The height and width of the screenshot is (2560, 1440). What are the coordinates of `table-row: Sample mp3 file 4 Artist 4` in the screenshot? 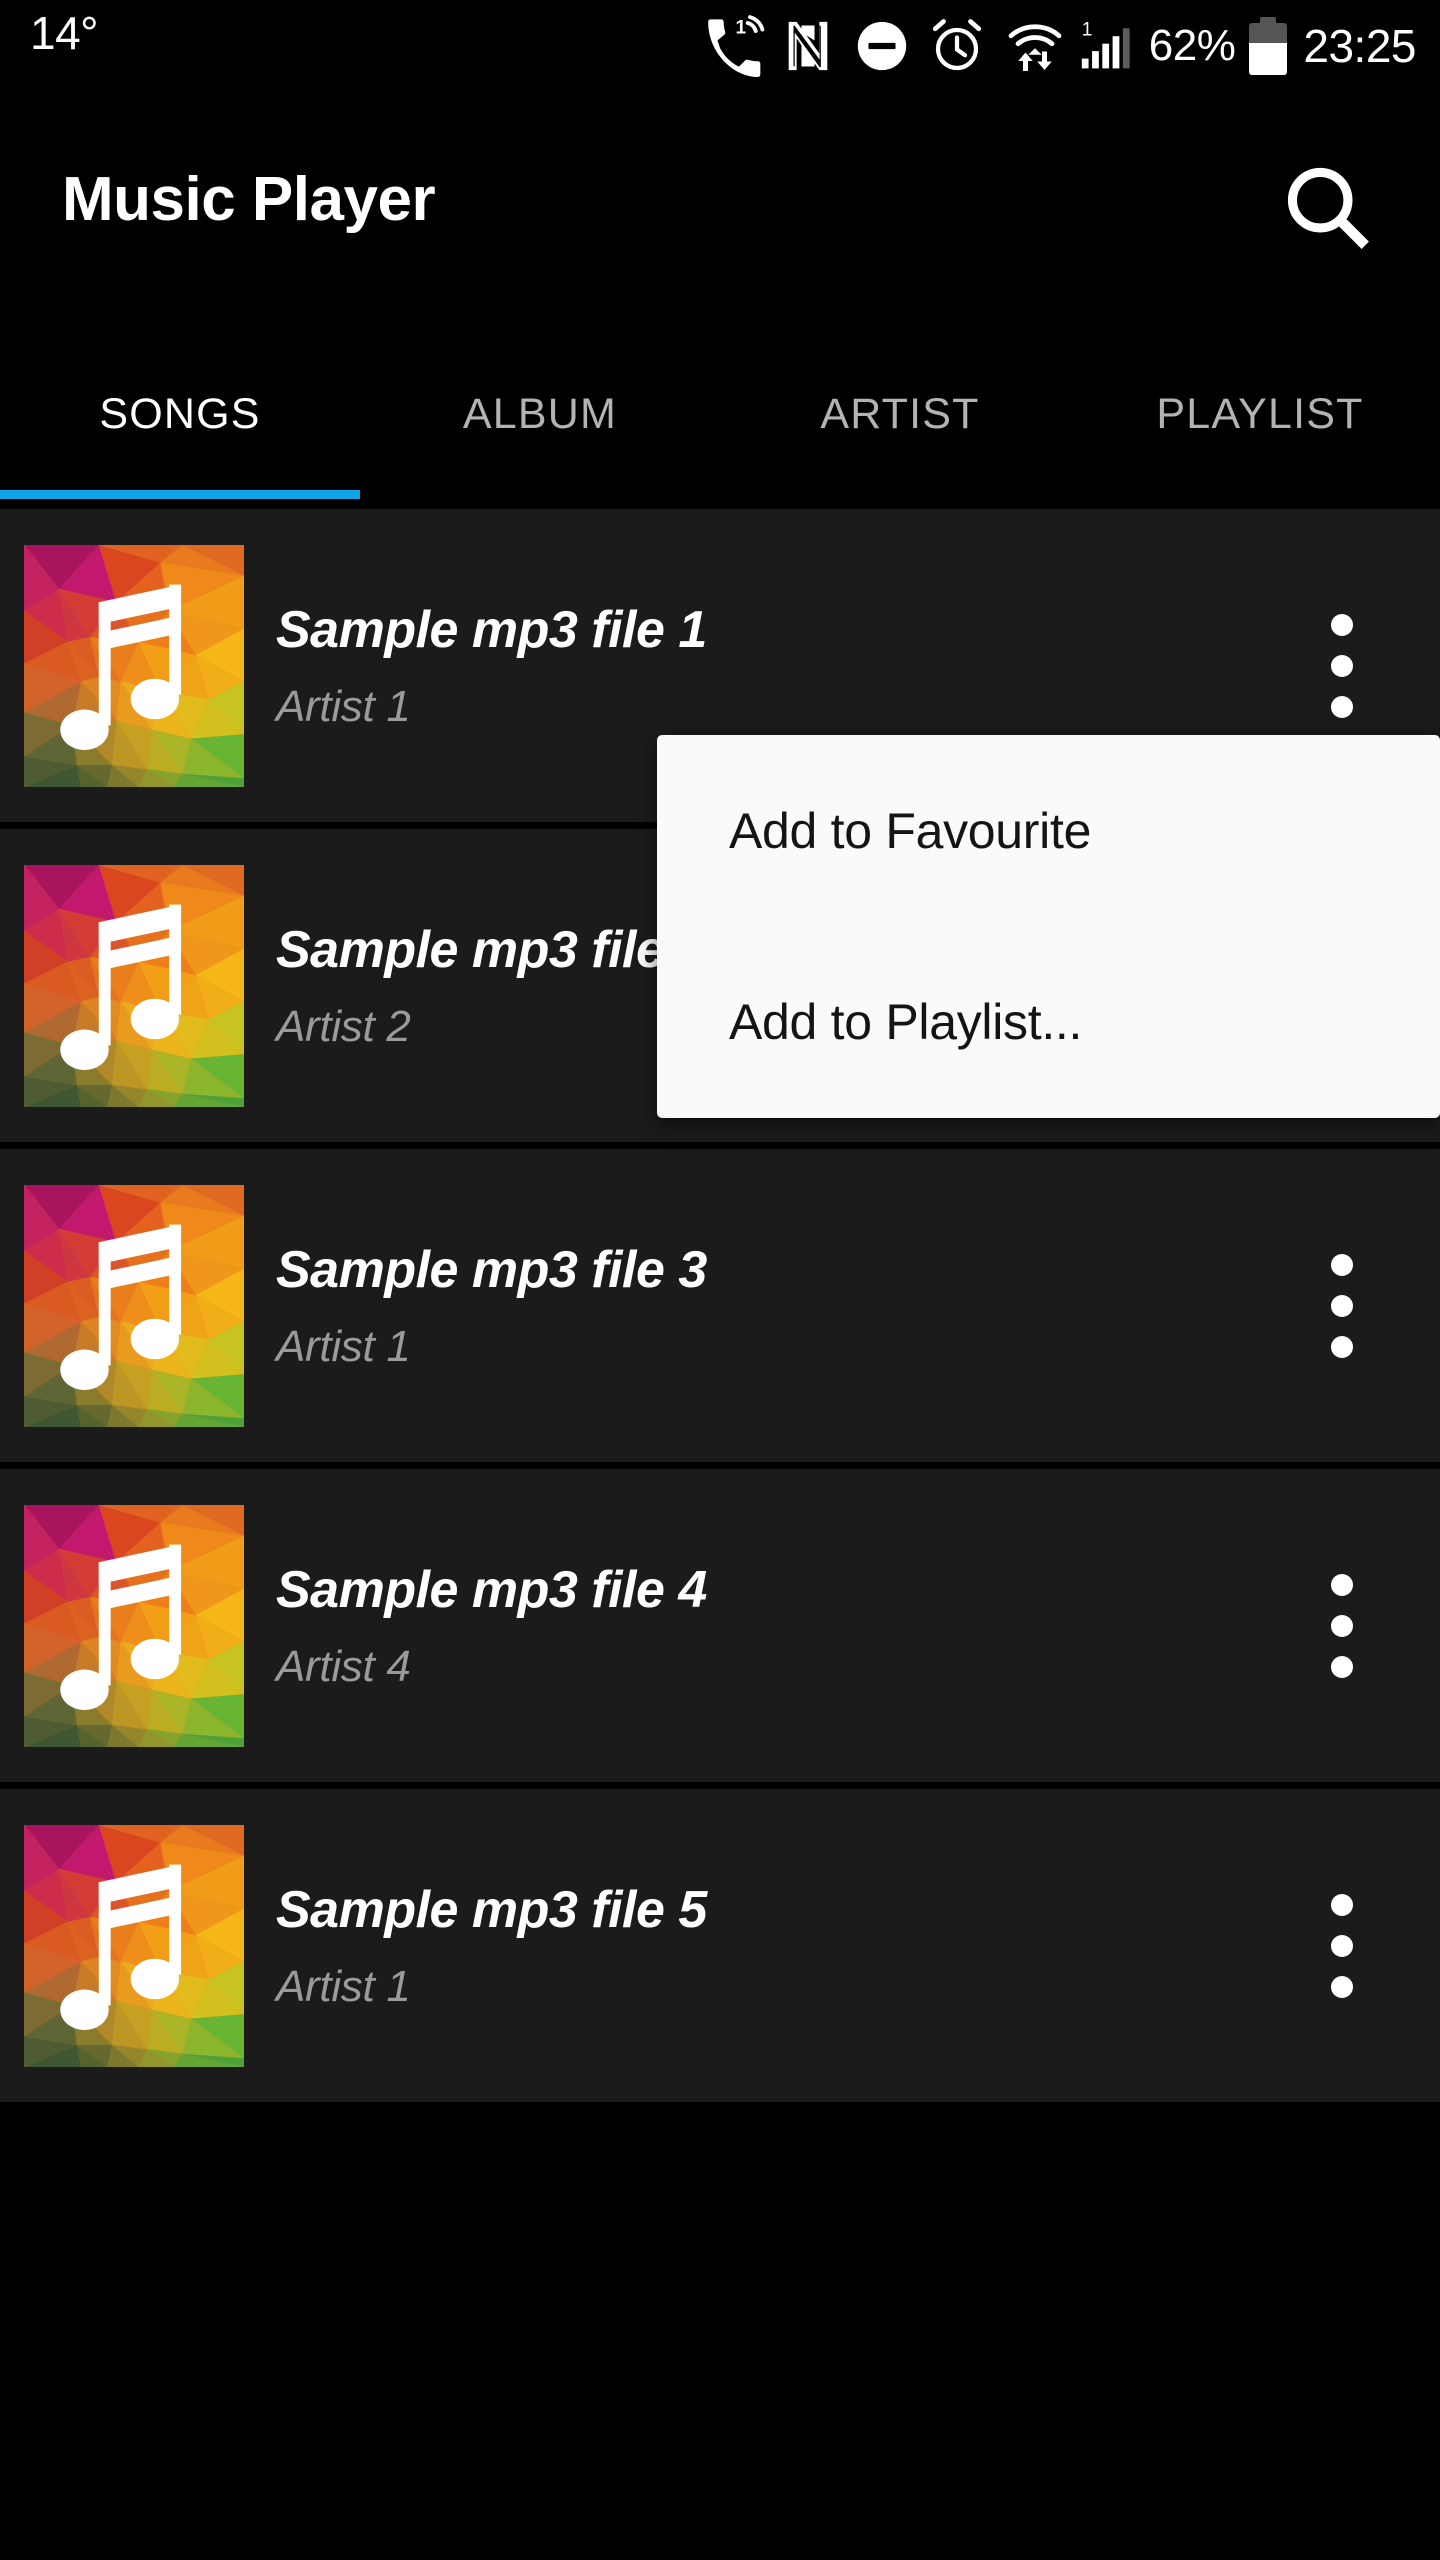 It's located at (720, 1629).